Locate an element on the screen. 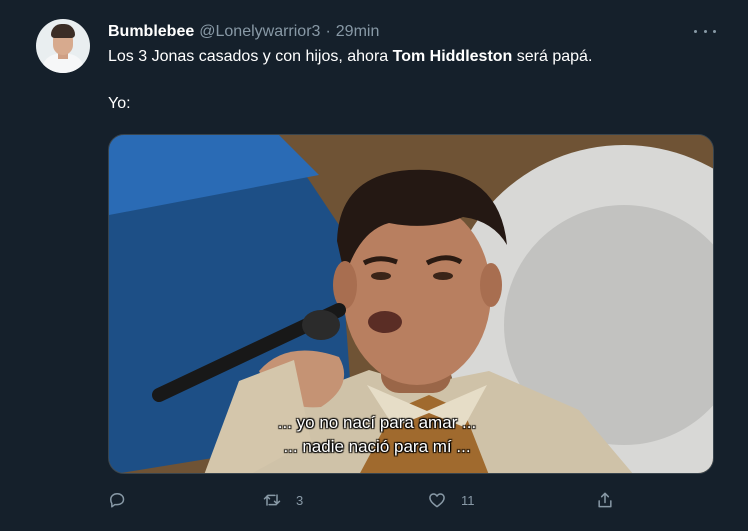 The height and width of the screenshot is (531, 748). retweet-count: 3 is located at coordinates (300, 500).